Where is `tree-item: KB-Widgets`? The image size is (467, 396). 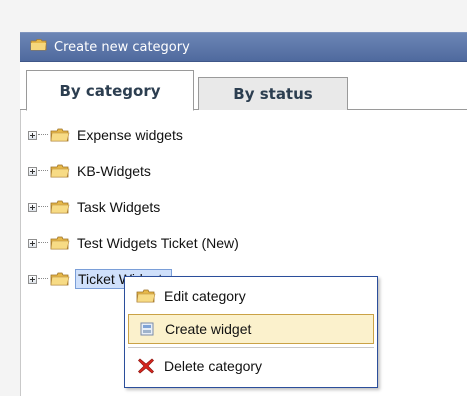
tree-item: KB-Widgets is located at coordinates (90, 171).